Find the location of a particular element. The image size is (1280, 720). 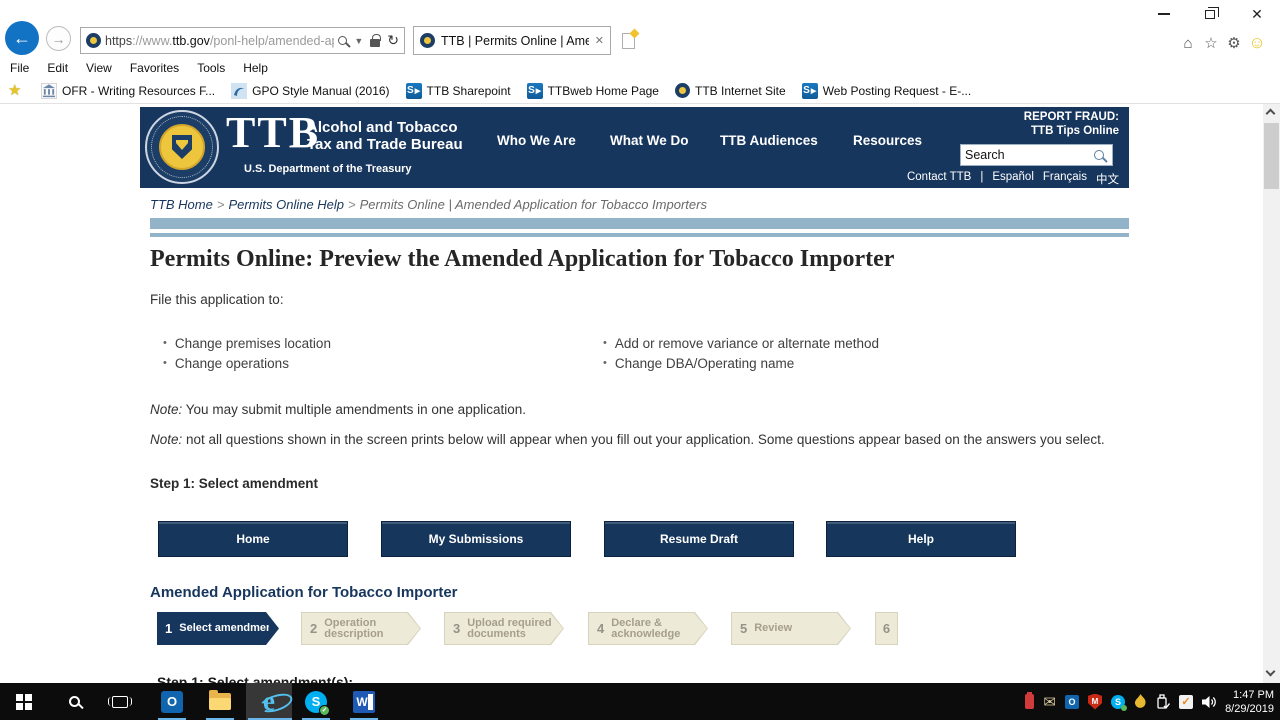

url-domain: ttb.gov is located at coordinates (191, 40).